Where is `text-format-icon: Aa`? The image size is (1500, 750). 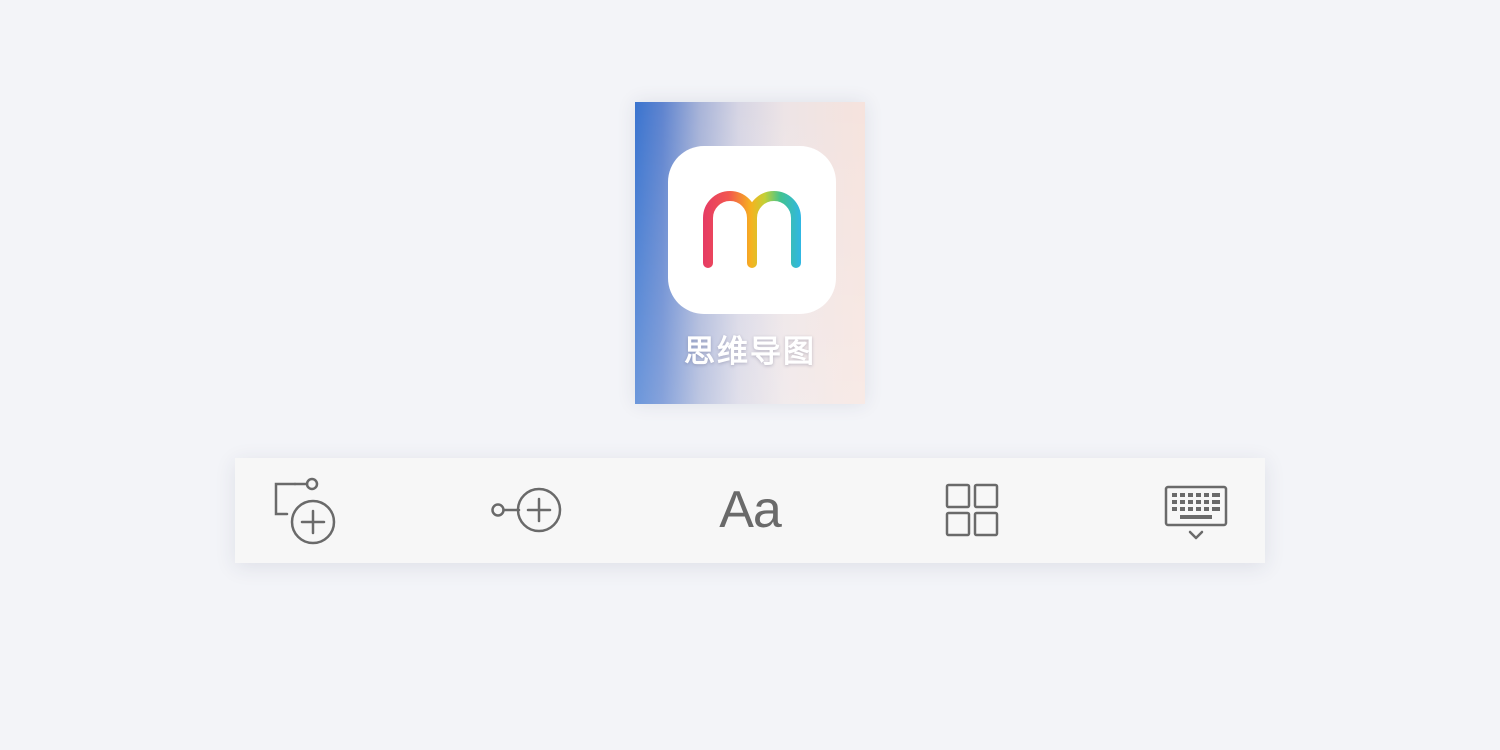
text-format-icon: Aa is located at coordinates (750, 510).